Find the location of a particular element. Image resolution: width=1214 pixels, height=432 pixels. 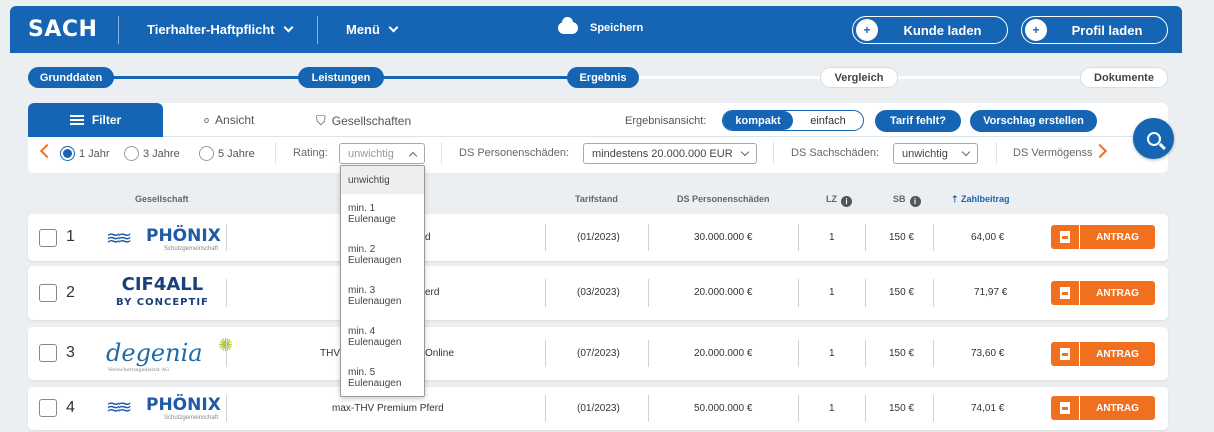

radio-unselected is located at coordinates (131, 153).